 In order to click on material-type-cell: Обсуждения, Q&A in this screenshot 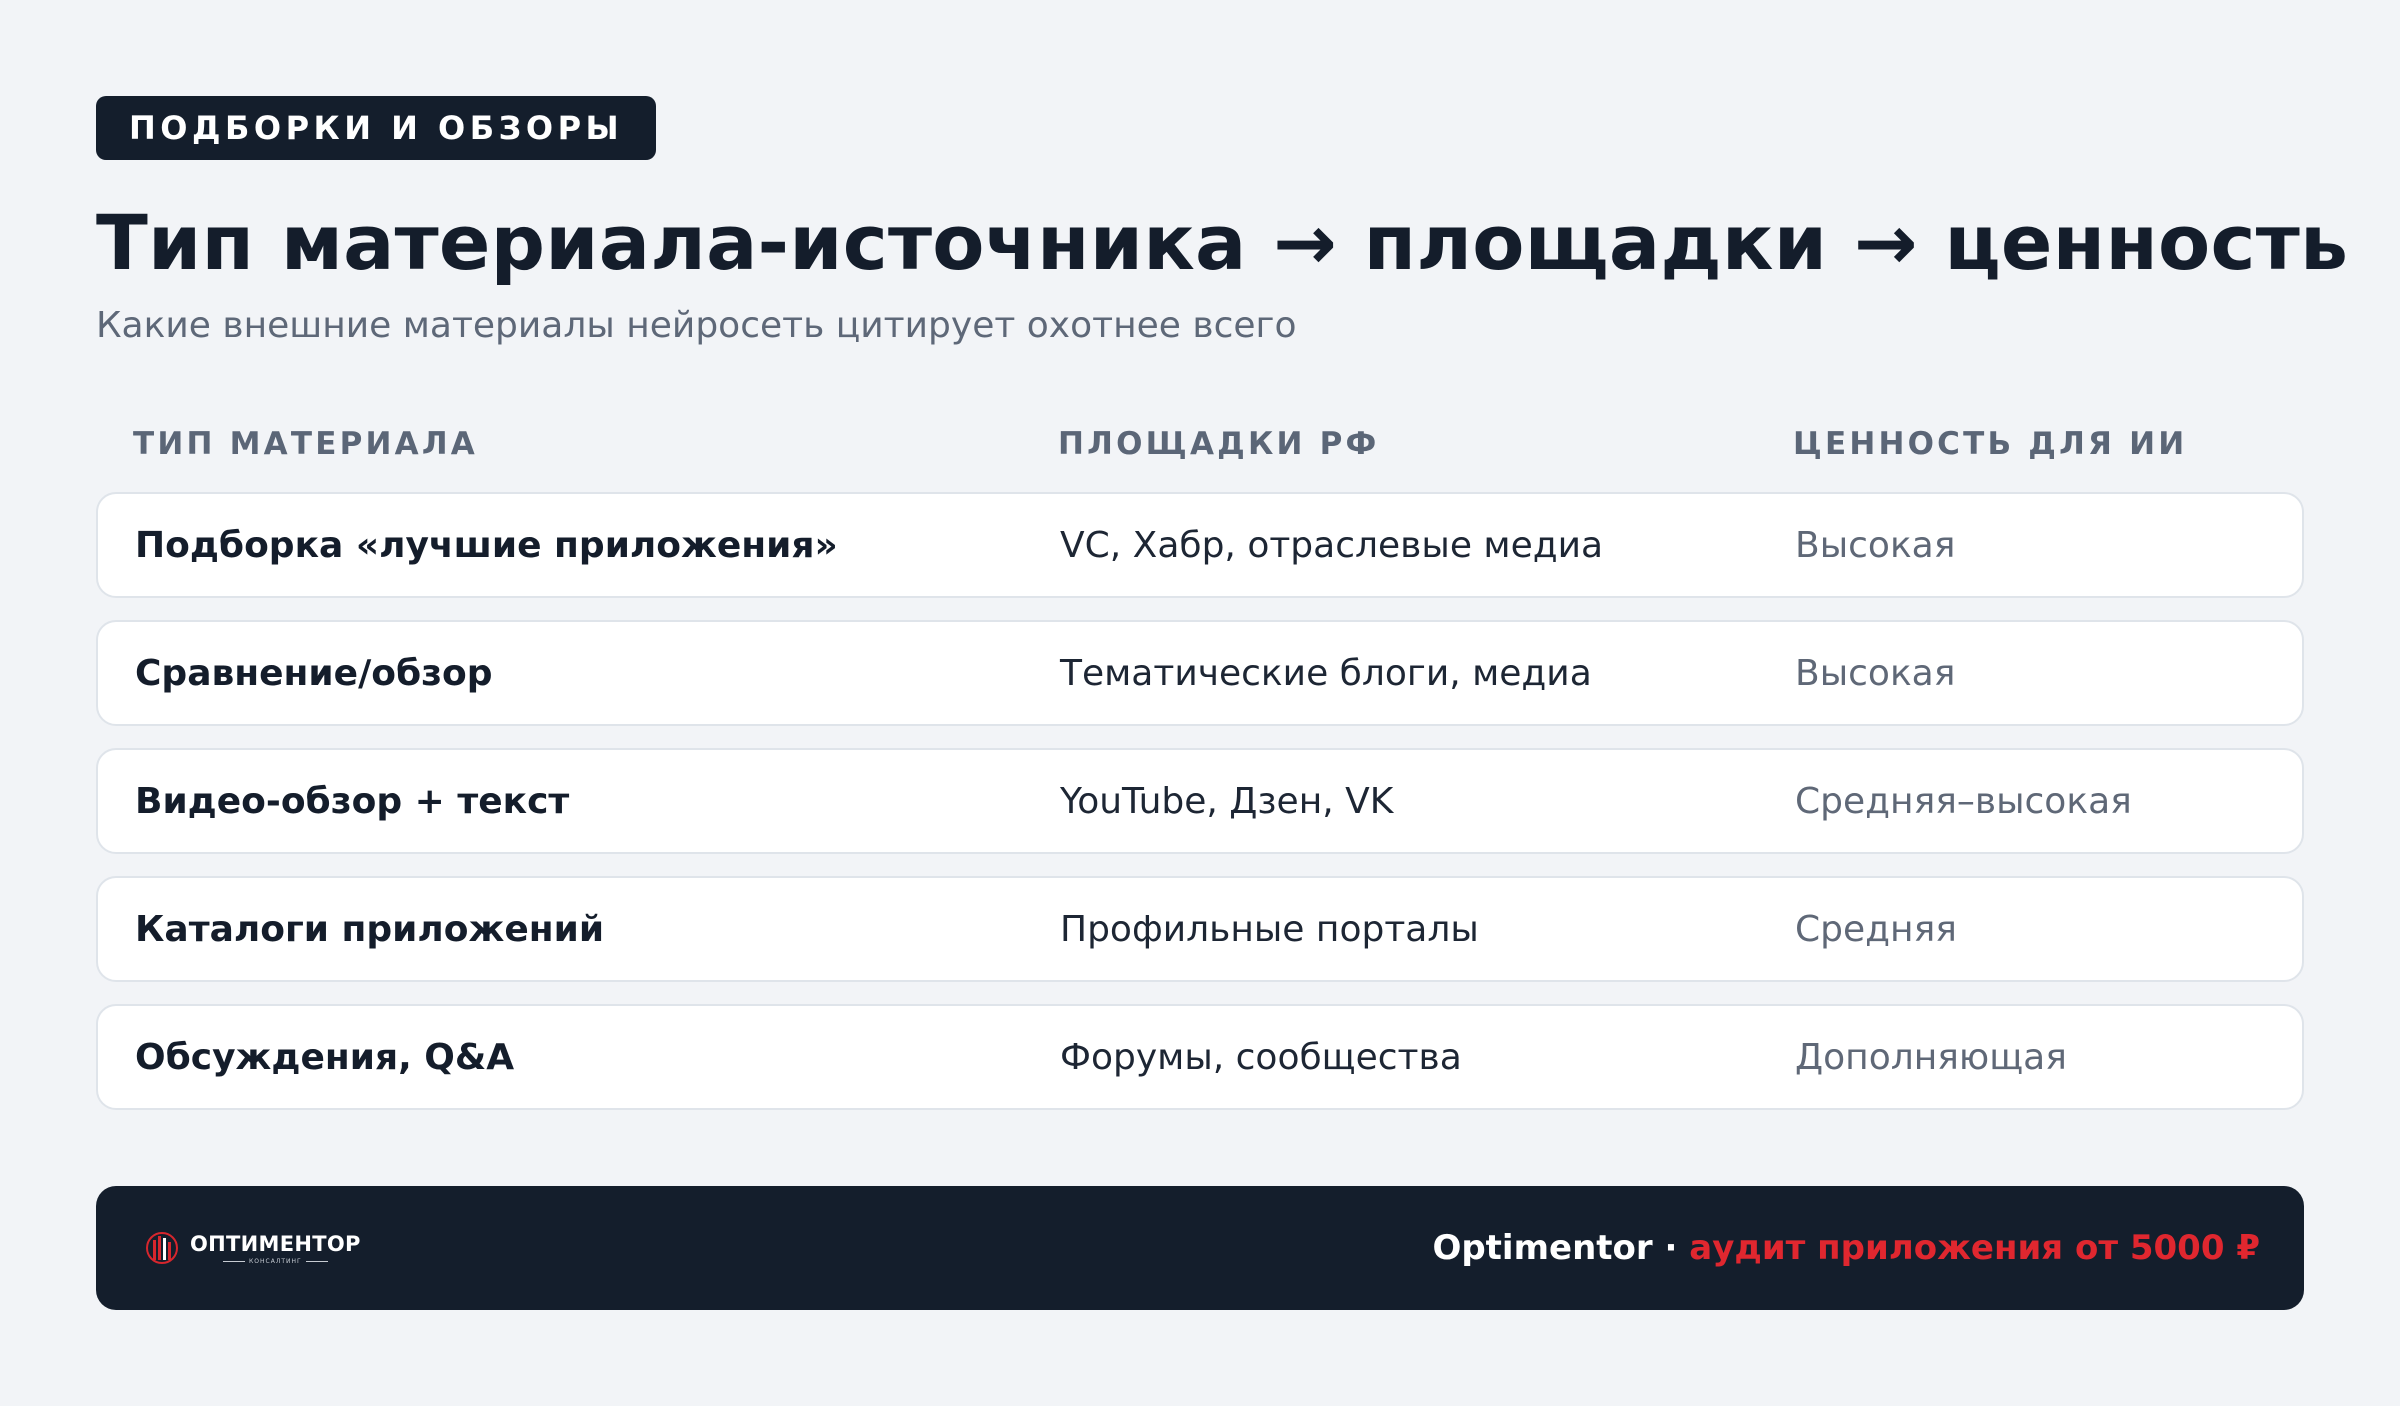, I will do `click(325, 1057)`.